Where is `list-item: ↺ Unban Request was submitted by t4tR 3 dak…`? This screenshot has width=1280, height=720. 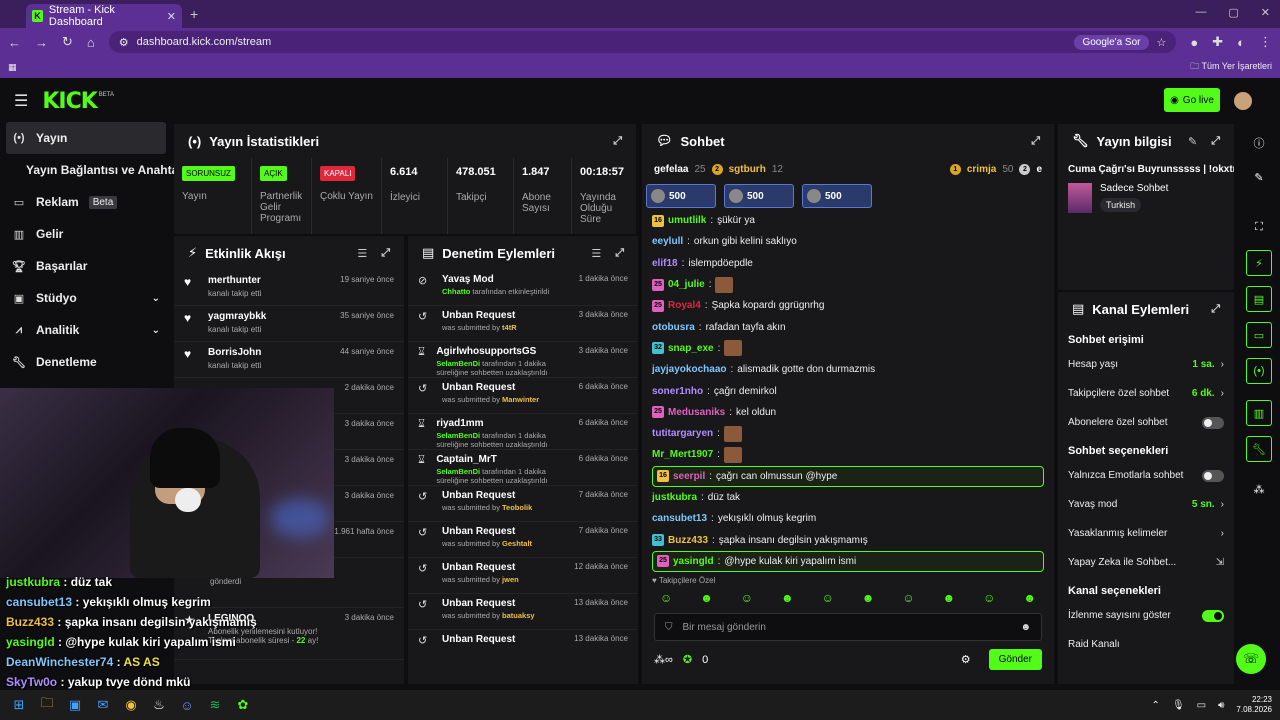 list-item: ↺ Unban Request was submitted by t4tR 3 dak… is located at coordinates (523, 324).